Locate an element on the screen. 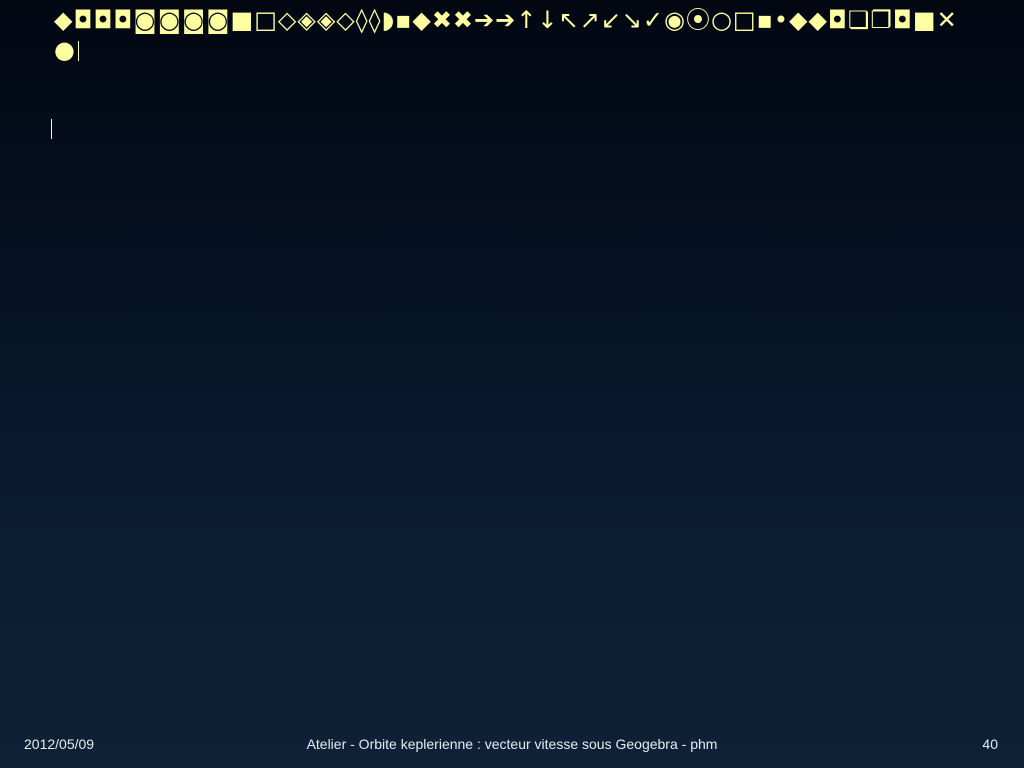 Image resolution: width=1024 pixels, height=768 pixels. body-text-cursor is located at coordinates (51, 129).